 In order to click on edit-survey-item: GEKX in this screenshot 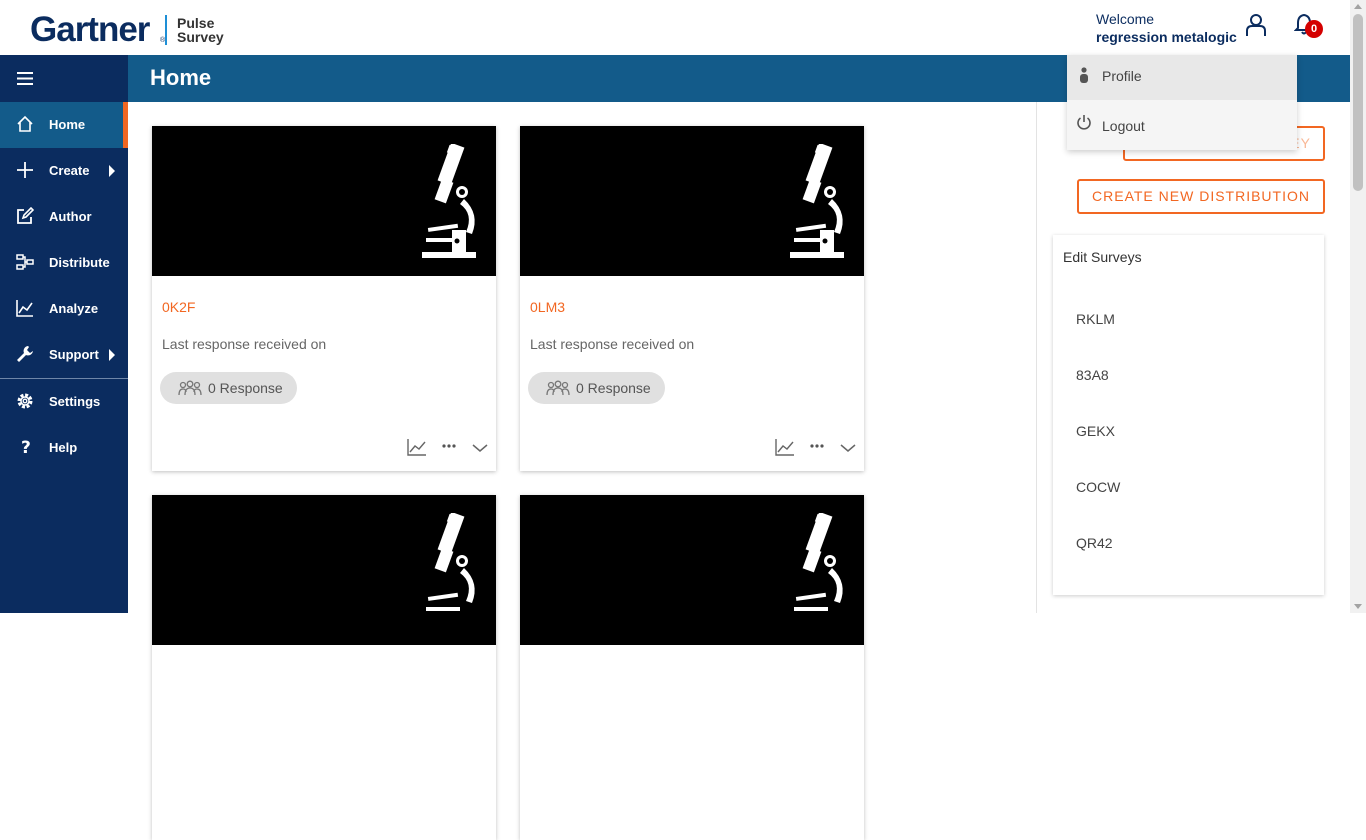, I will do `click(1095, 431)`.